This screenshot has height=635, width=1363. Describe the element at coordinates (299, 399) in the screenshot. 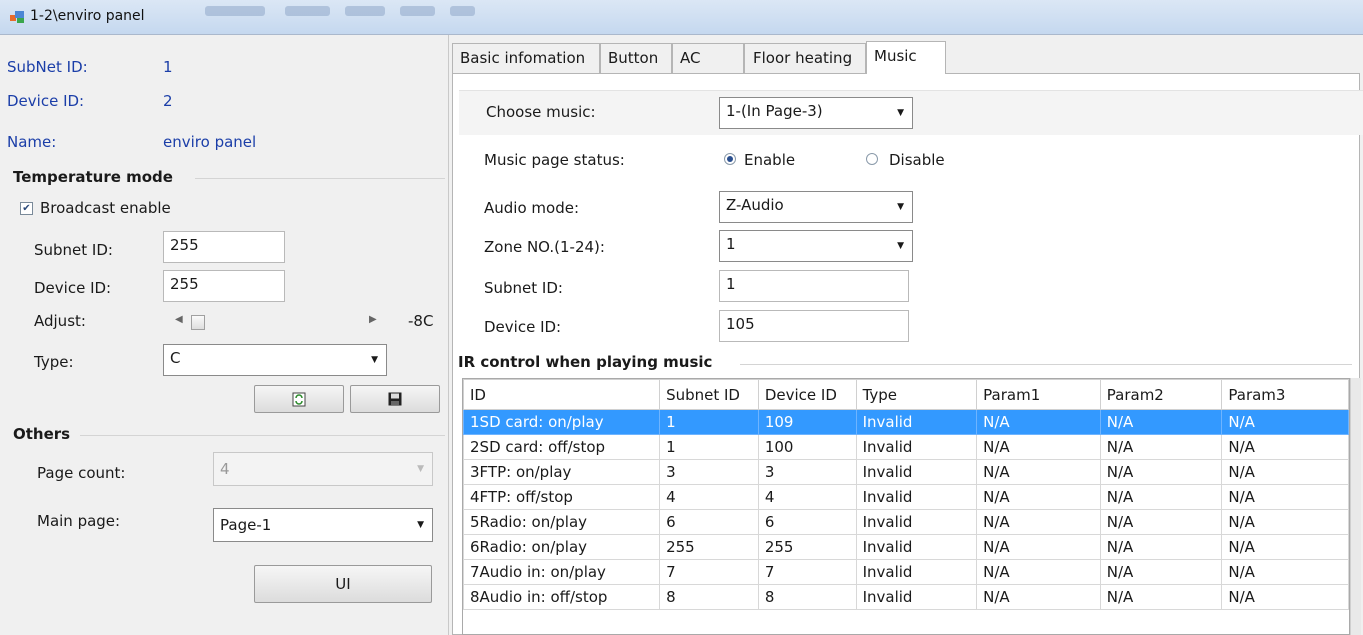

I see `refresh-button` at that location.